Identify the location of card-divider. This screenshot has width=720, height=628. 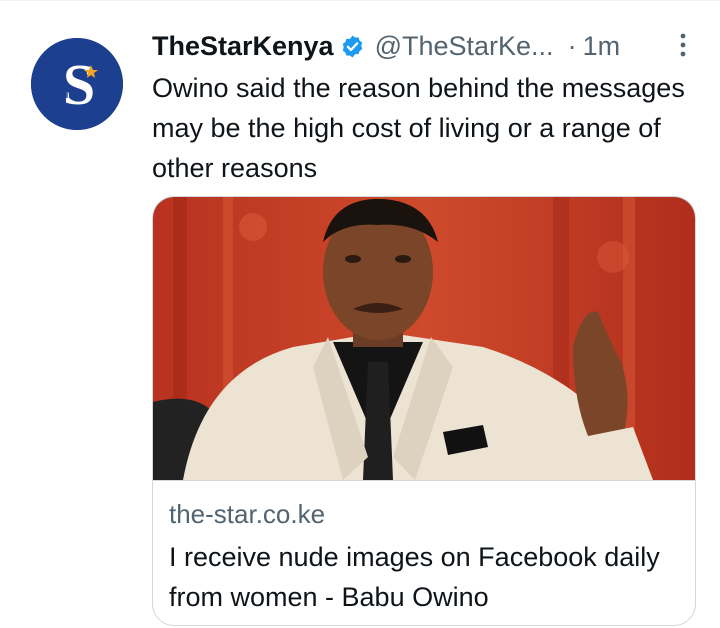
(424, 480).